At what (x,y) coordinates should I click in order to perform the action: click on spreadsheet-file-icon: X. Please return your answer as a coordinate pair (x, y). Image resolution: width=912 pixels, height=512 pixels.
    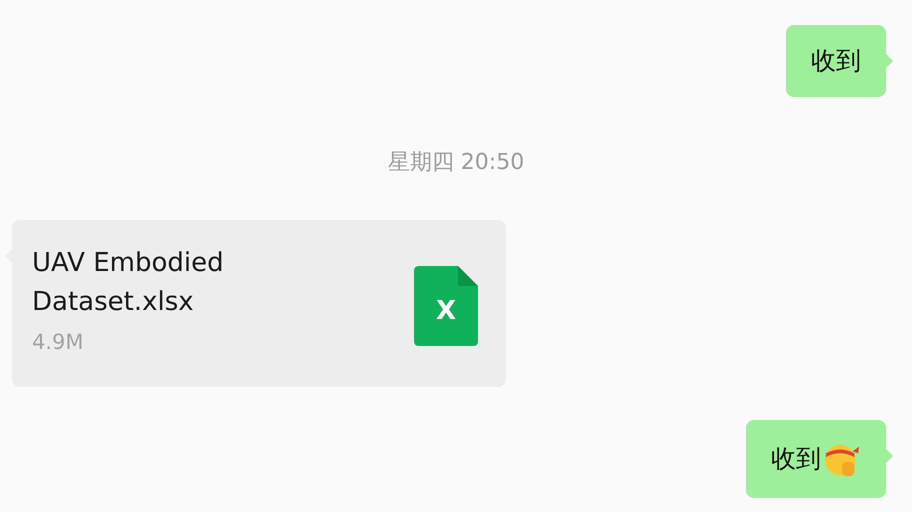
    Looking at the image, I should click on (446, 306).